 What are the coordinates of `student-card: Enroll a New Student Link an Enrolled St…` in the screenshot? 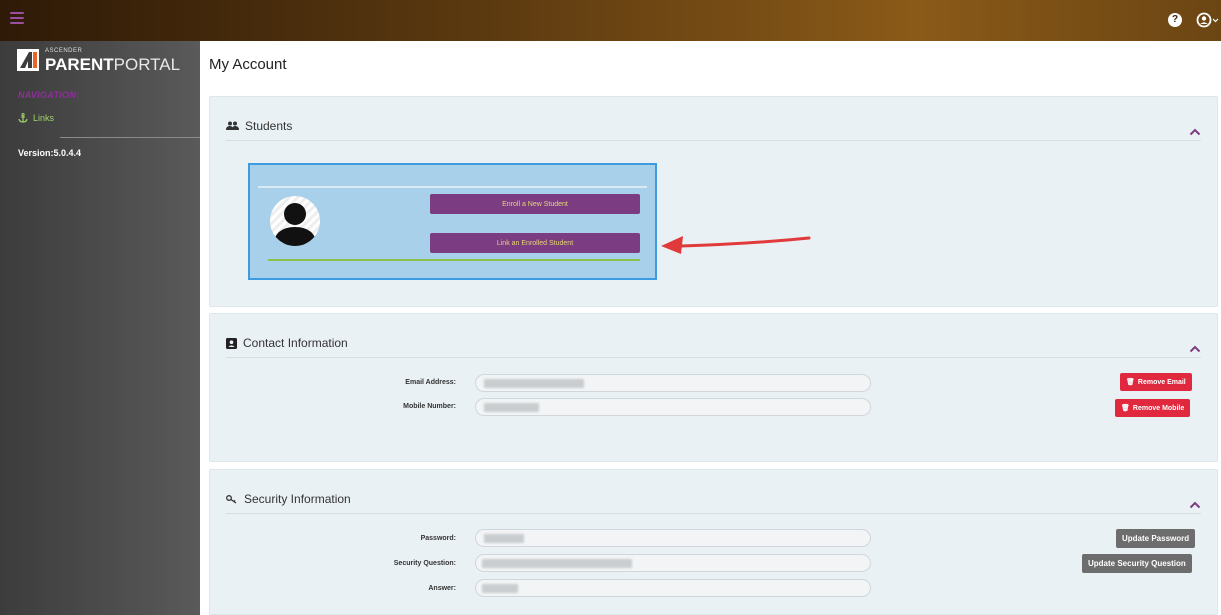 It's located at (452, 221).